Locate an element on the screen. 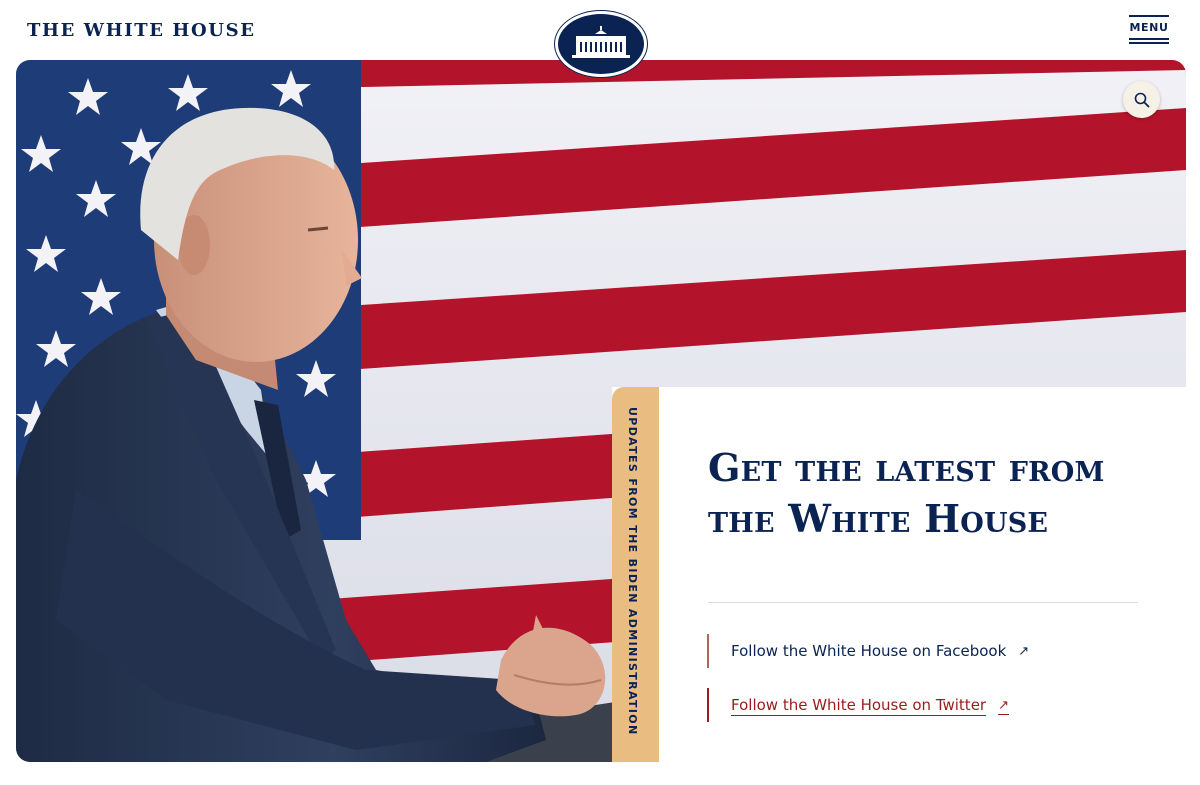 This screenshot has width=1200, height=785. white-house-building-icon is located at coordinates (601, 42).